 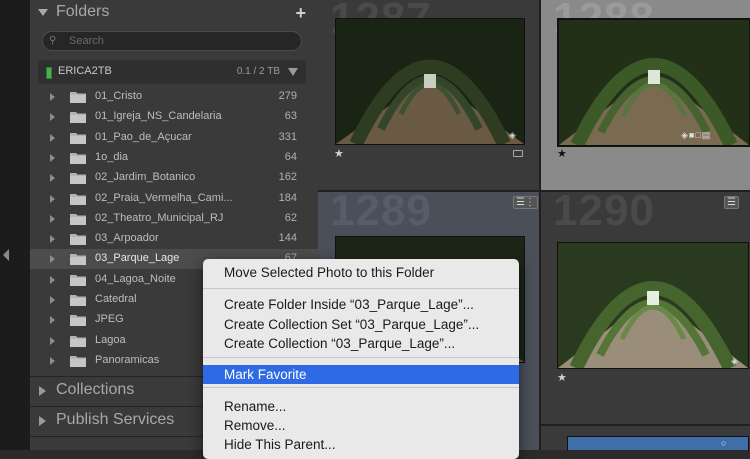 I want to click on folder-row: 02_Theatro_Municipal_RJ 62, so click(x=174, y=219).